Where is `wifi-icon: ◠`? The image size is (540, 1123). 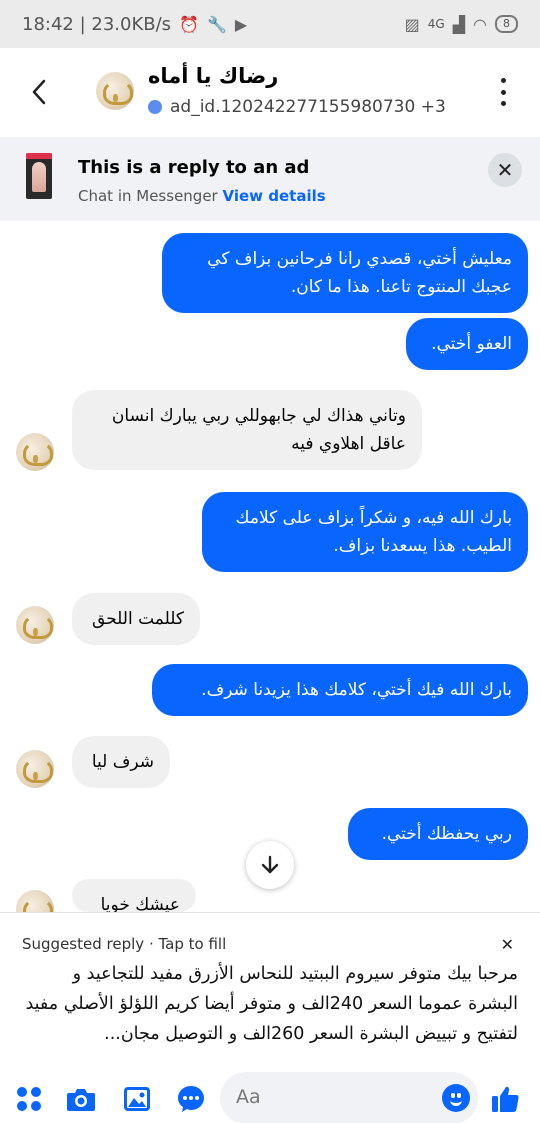
wifi-icon: ◠ is located at coordinates (480, 24).